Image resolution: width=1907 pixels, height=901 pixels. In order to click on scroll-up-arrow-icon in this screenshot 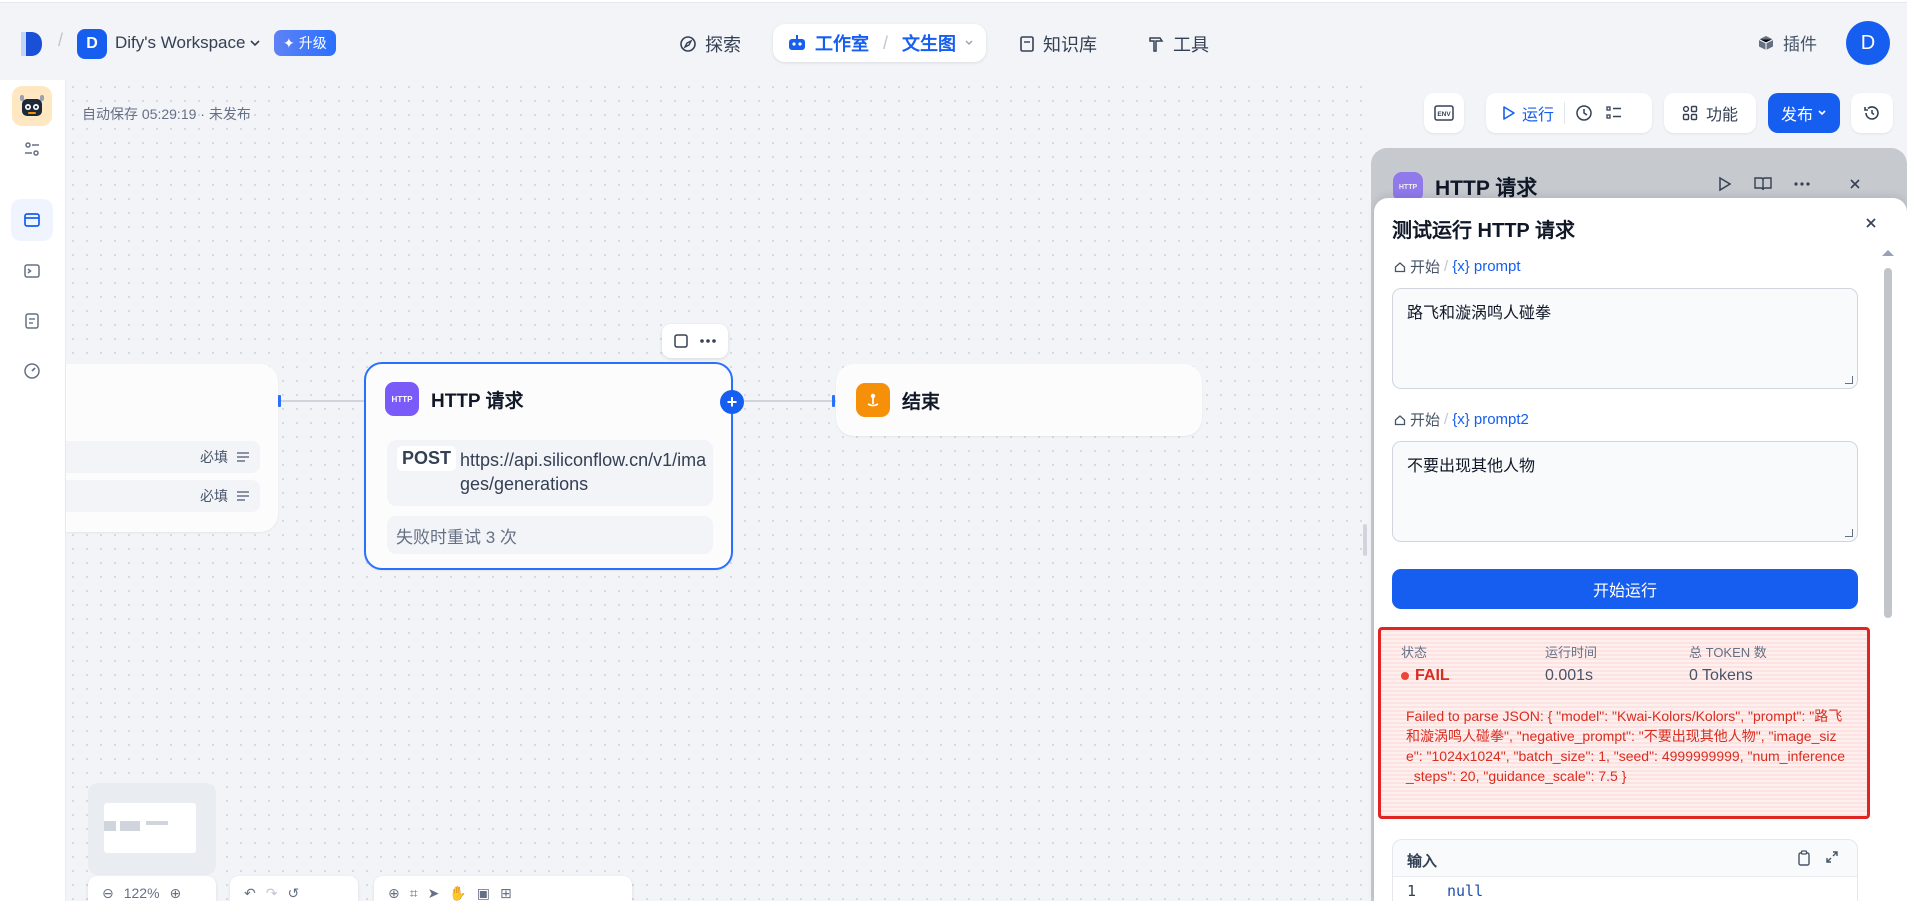, I will do `click(1888, 253)`.